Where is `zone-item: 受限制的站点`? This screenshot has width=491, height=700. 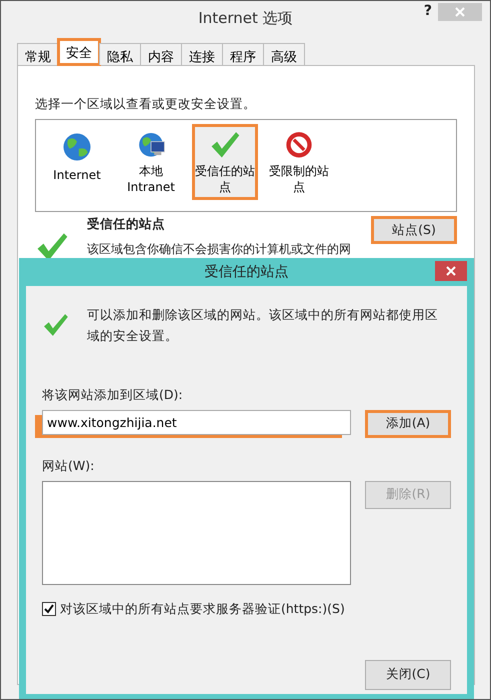 zone-item: 受限制的站点 is located at coordinates (299, 162).